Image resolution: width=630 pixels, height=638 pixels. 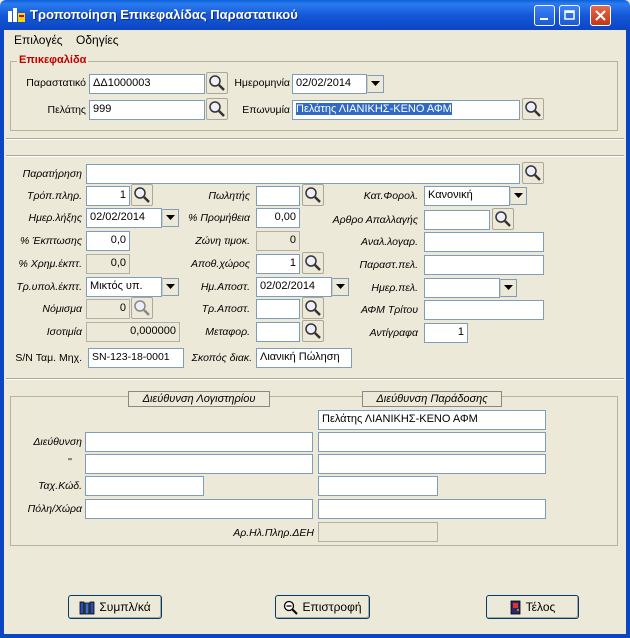 What do you see at coordinates (484, 265) in the screenshot?
I see `parast-pel-field` at bounding box center [484, 265].